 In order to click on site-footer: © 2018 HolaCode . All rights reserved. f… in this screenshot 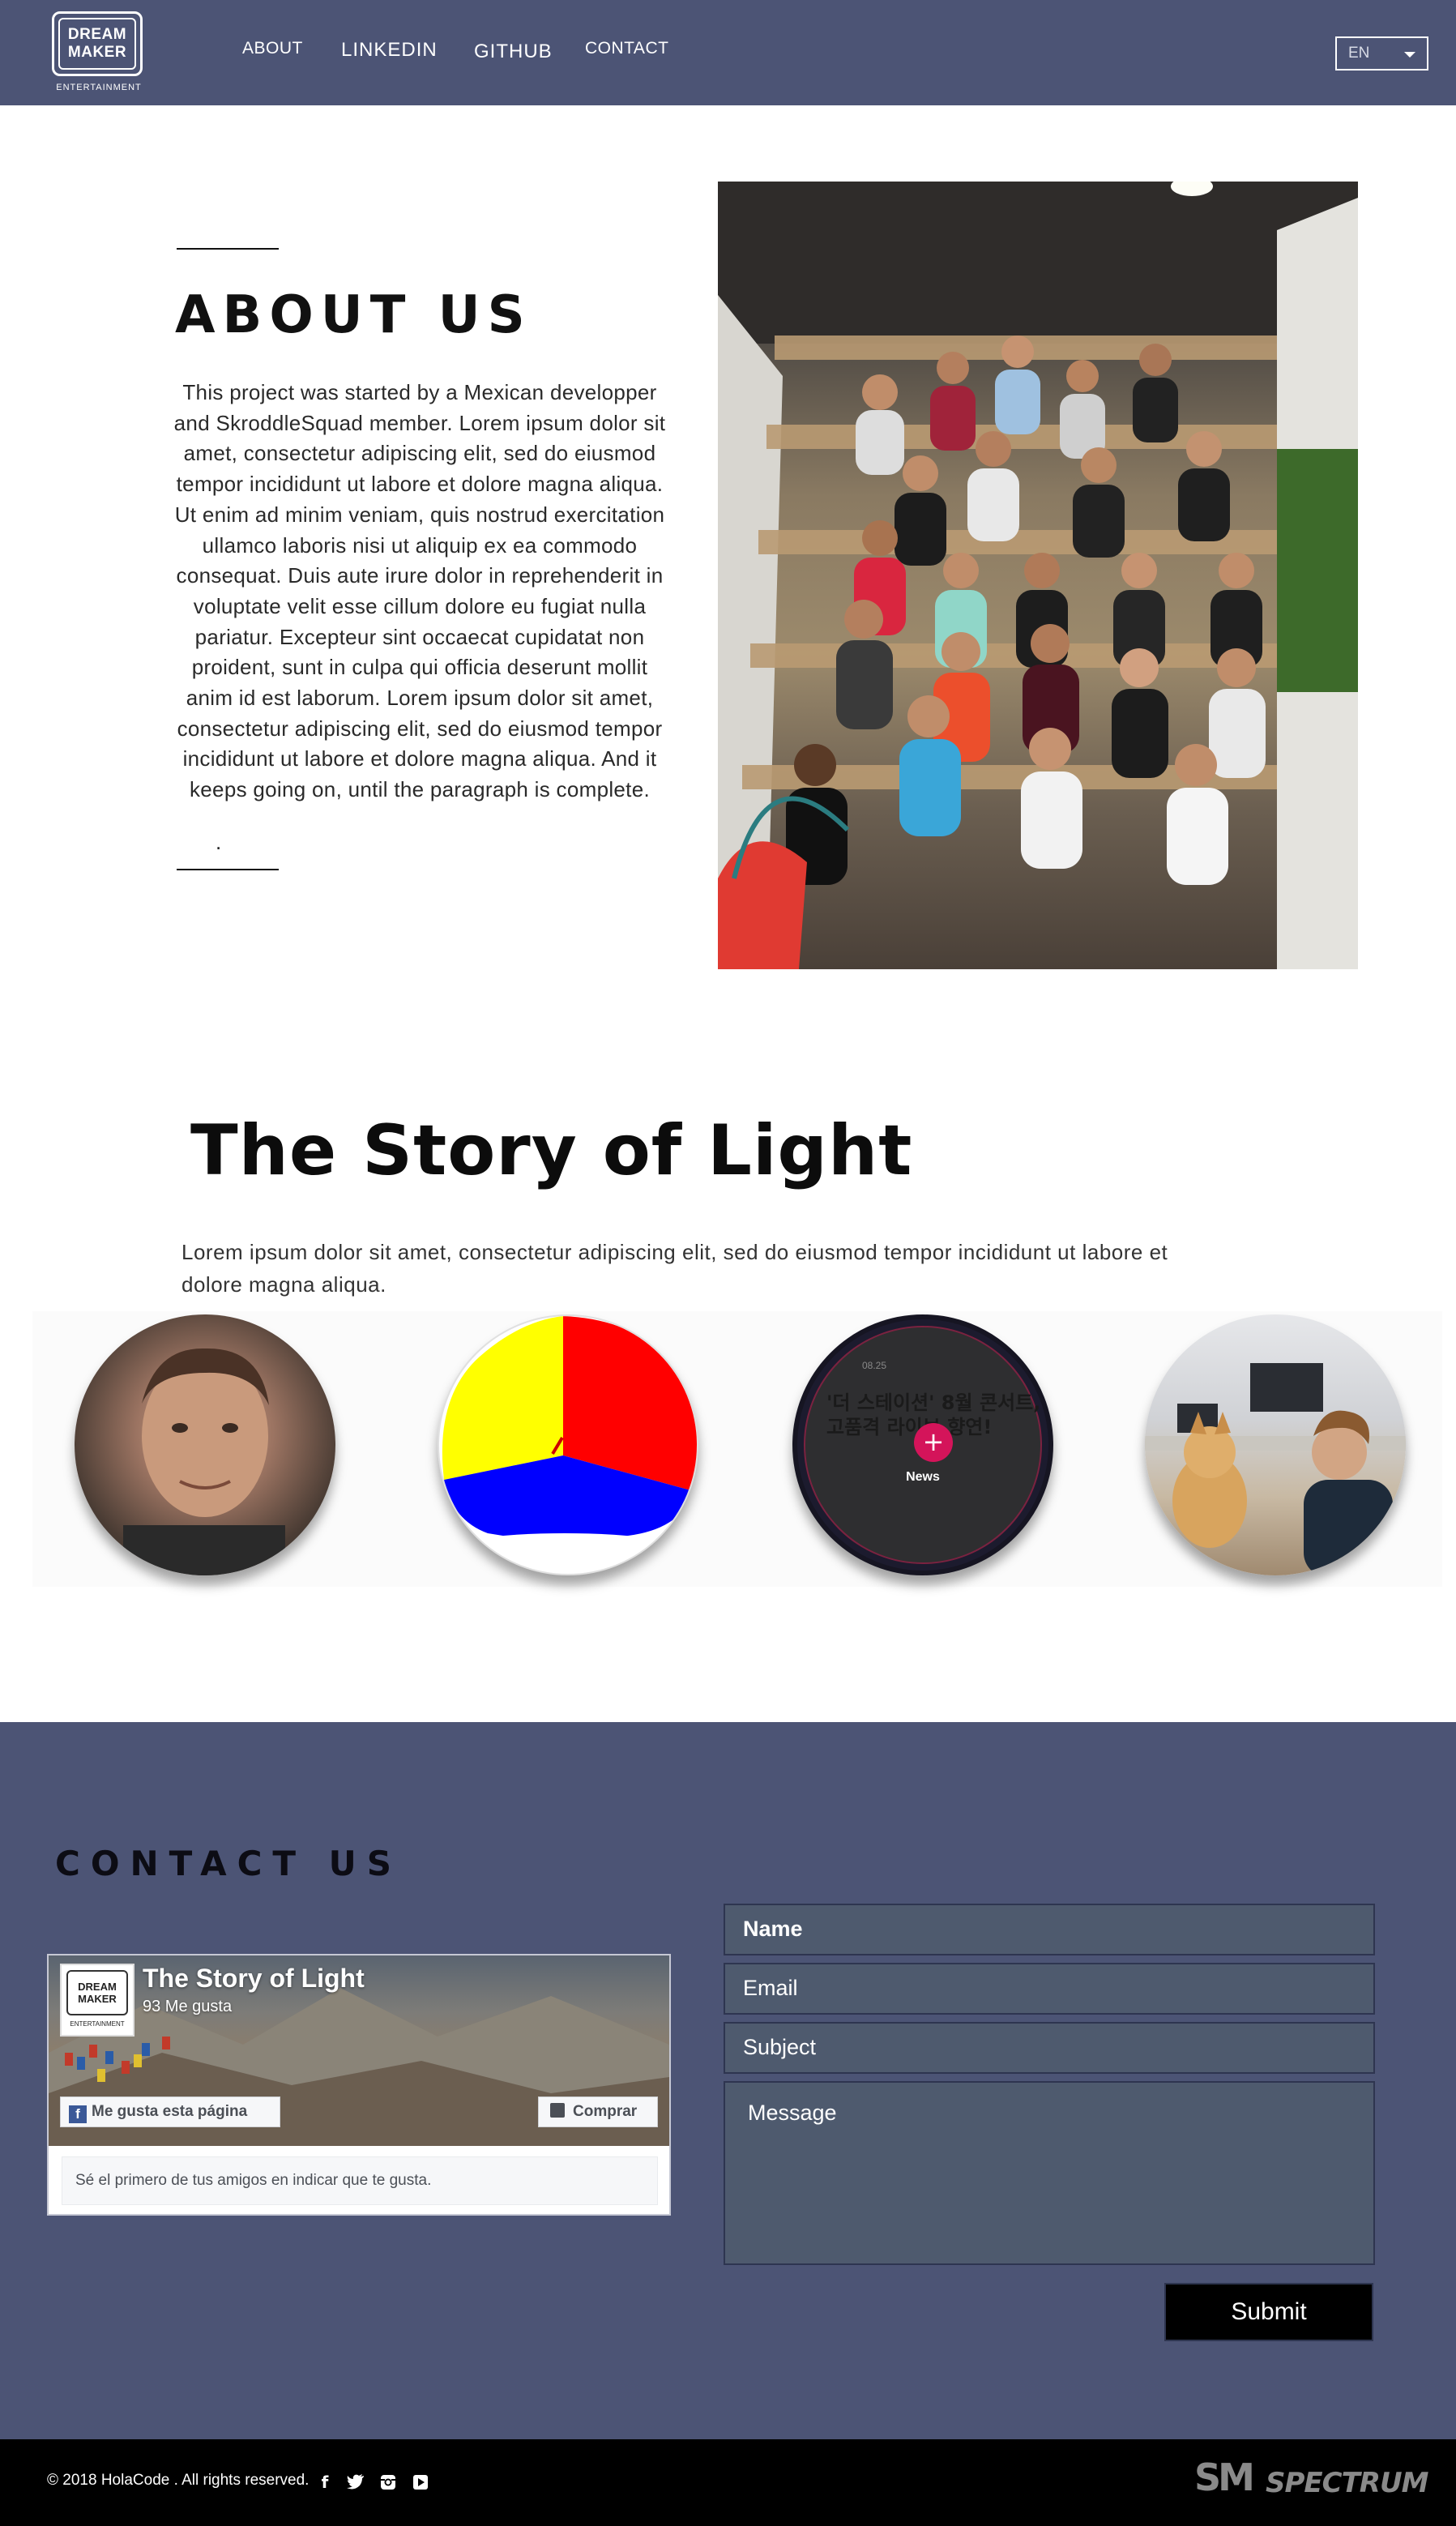, I will do `click(728, 2482)`.